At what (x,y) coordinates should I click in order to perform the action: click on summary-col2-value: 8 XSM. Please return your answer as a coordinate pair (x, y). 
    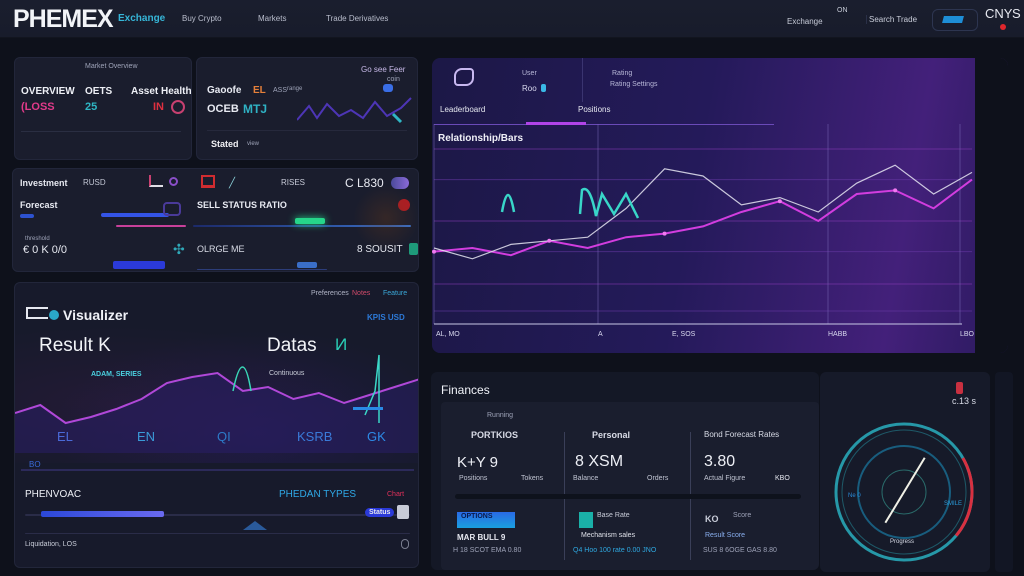
    Looking at the image, I should click on (599, 461).